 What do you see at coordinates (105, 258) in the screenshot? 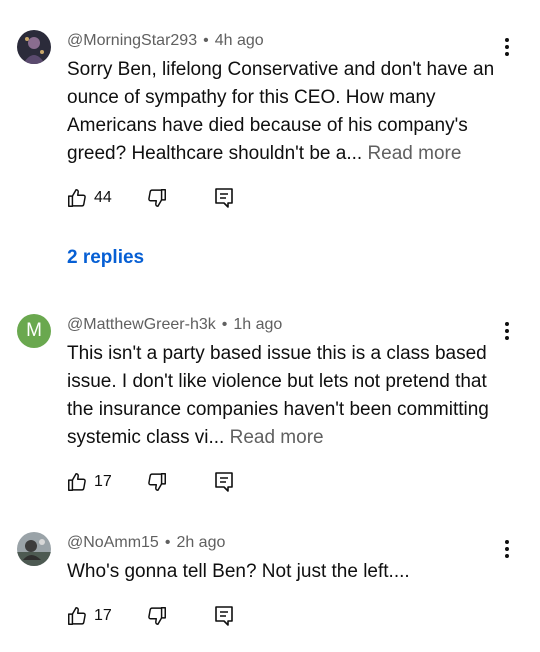
I see `replies-toggle: 2 replies` at bounding box center [105, 258].